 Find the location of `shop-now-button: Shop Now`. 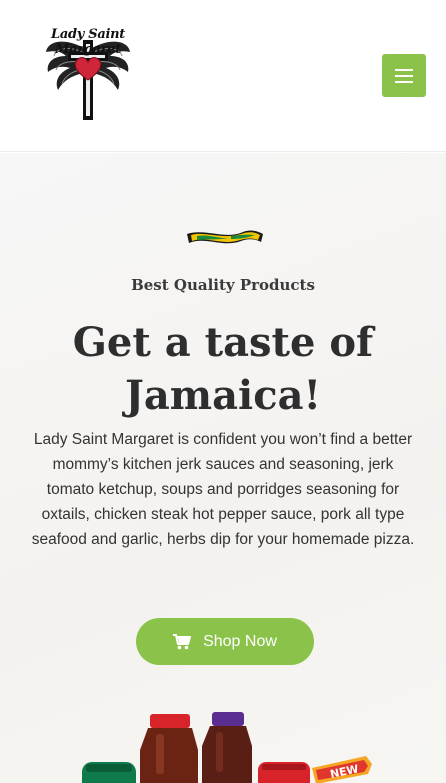

shop-now-button: Shop Now is located at coordinates (225, 641).